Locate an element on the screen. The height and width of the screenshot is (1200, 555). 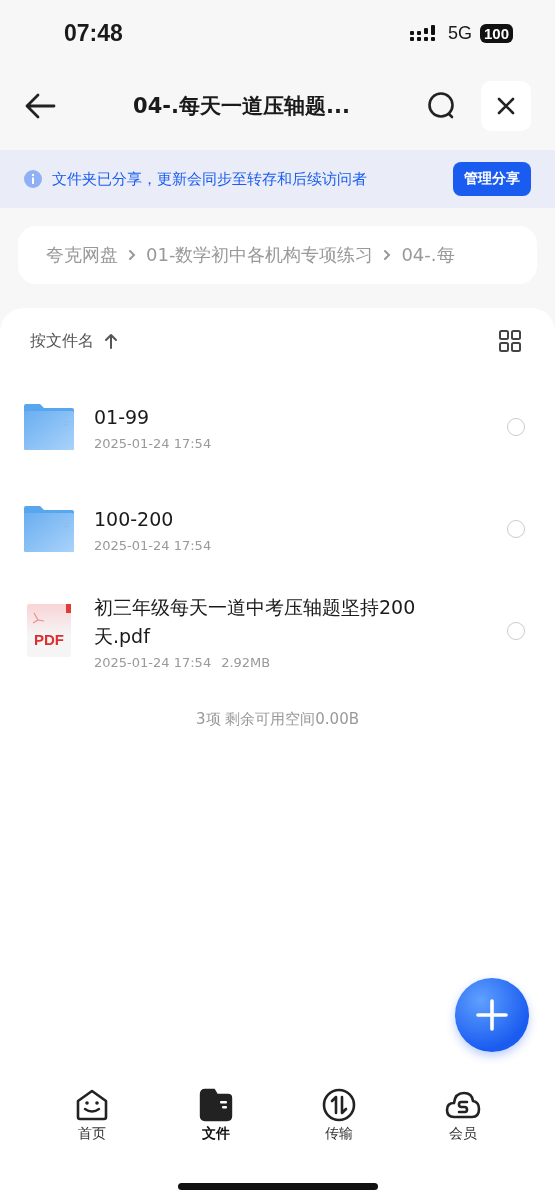
up-arrow-icon is located at coordinates (111, 341).